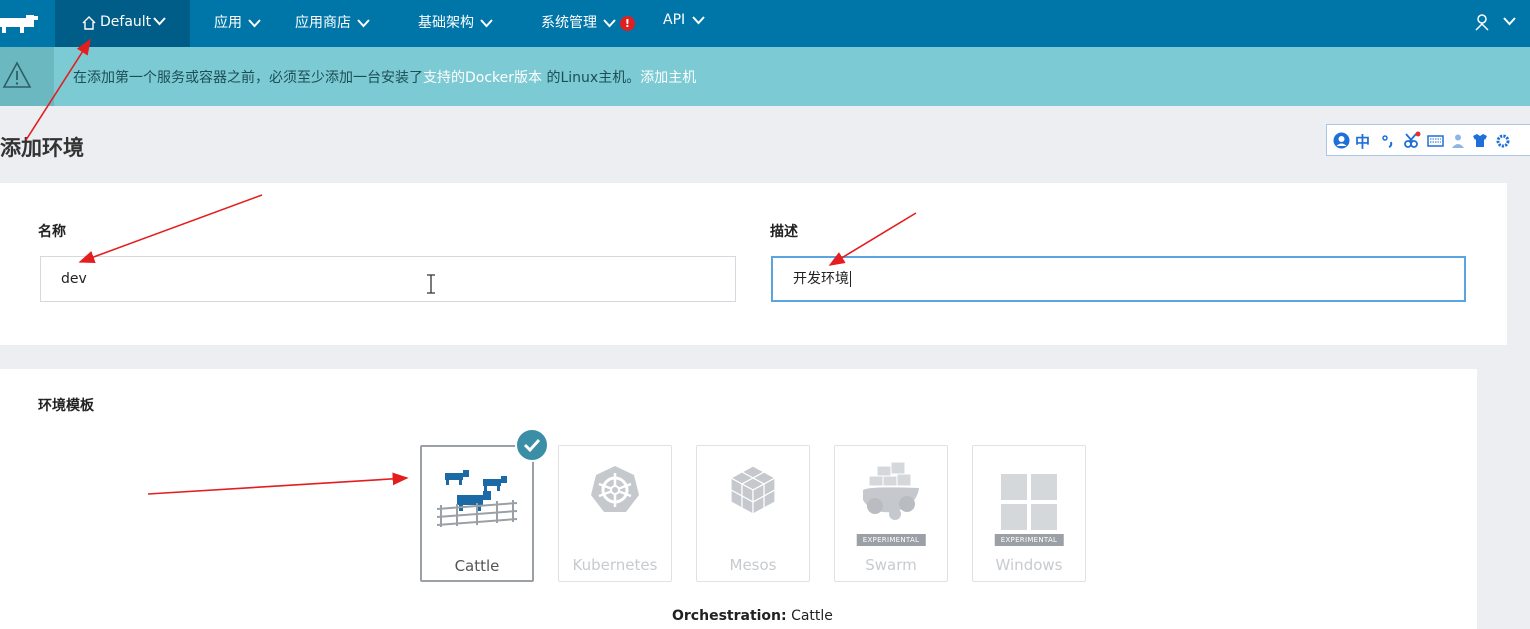 The image size is (1530, 629). I want to click on ime-toolbar: 中, so click(1428, 140).